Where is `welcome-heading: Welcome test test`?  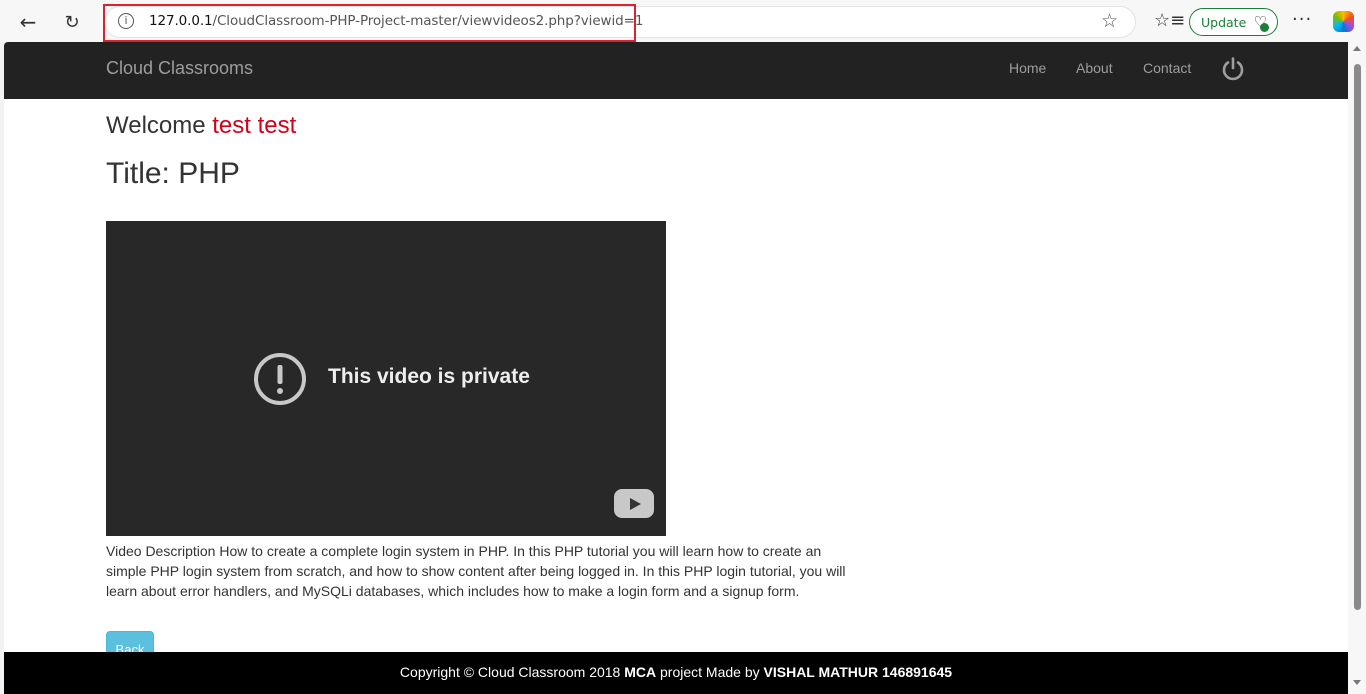 welcome-heading: Welcome test test is located at coordinates (201, 126).